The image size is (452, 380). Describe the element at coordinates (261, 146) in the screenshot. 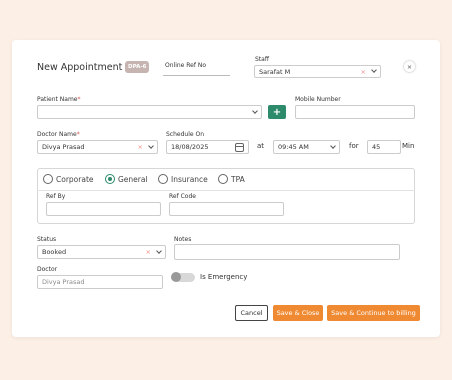

I see `at-label: at` at that location.